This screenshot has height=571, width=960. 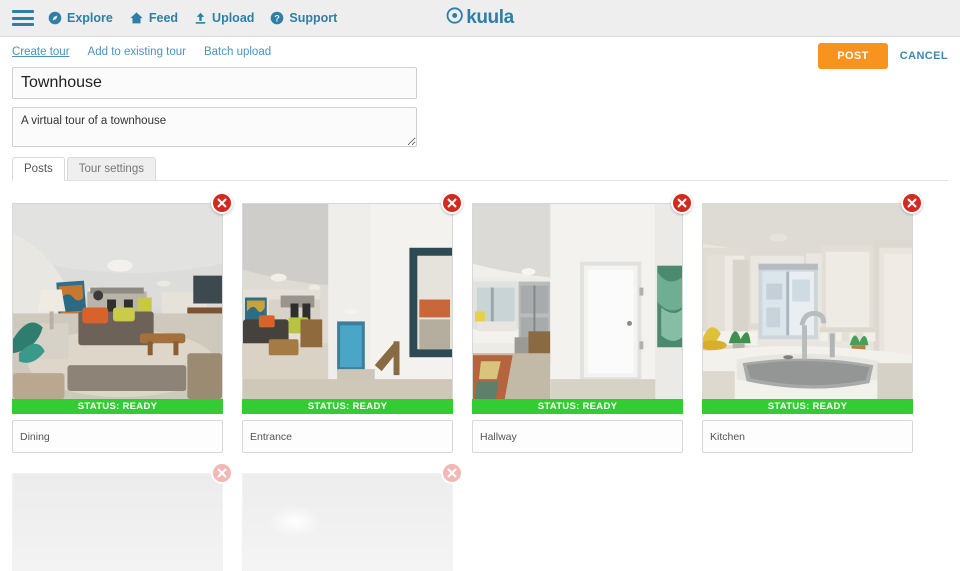 I want to click on kuula-logo-text: kuula, so click(x=490, y=17).